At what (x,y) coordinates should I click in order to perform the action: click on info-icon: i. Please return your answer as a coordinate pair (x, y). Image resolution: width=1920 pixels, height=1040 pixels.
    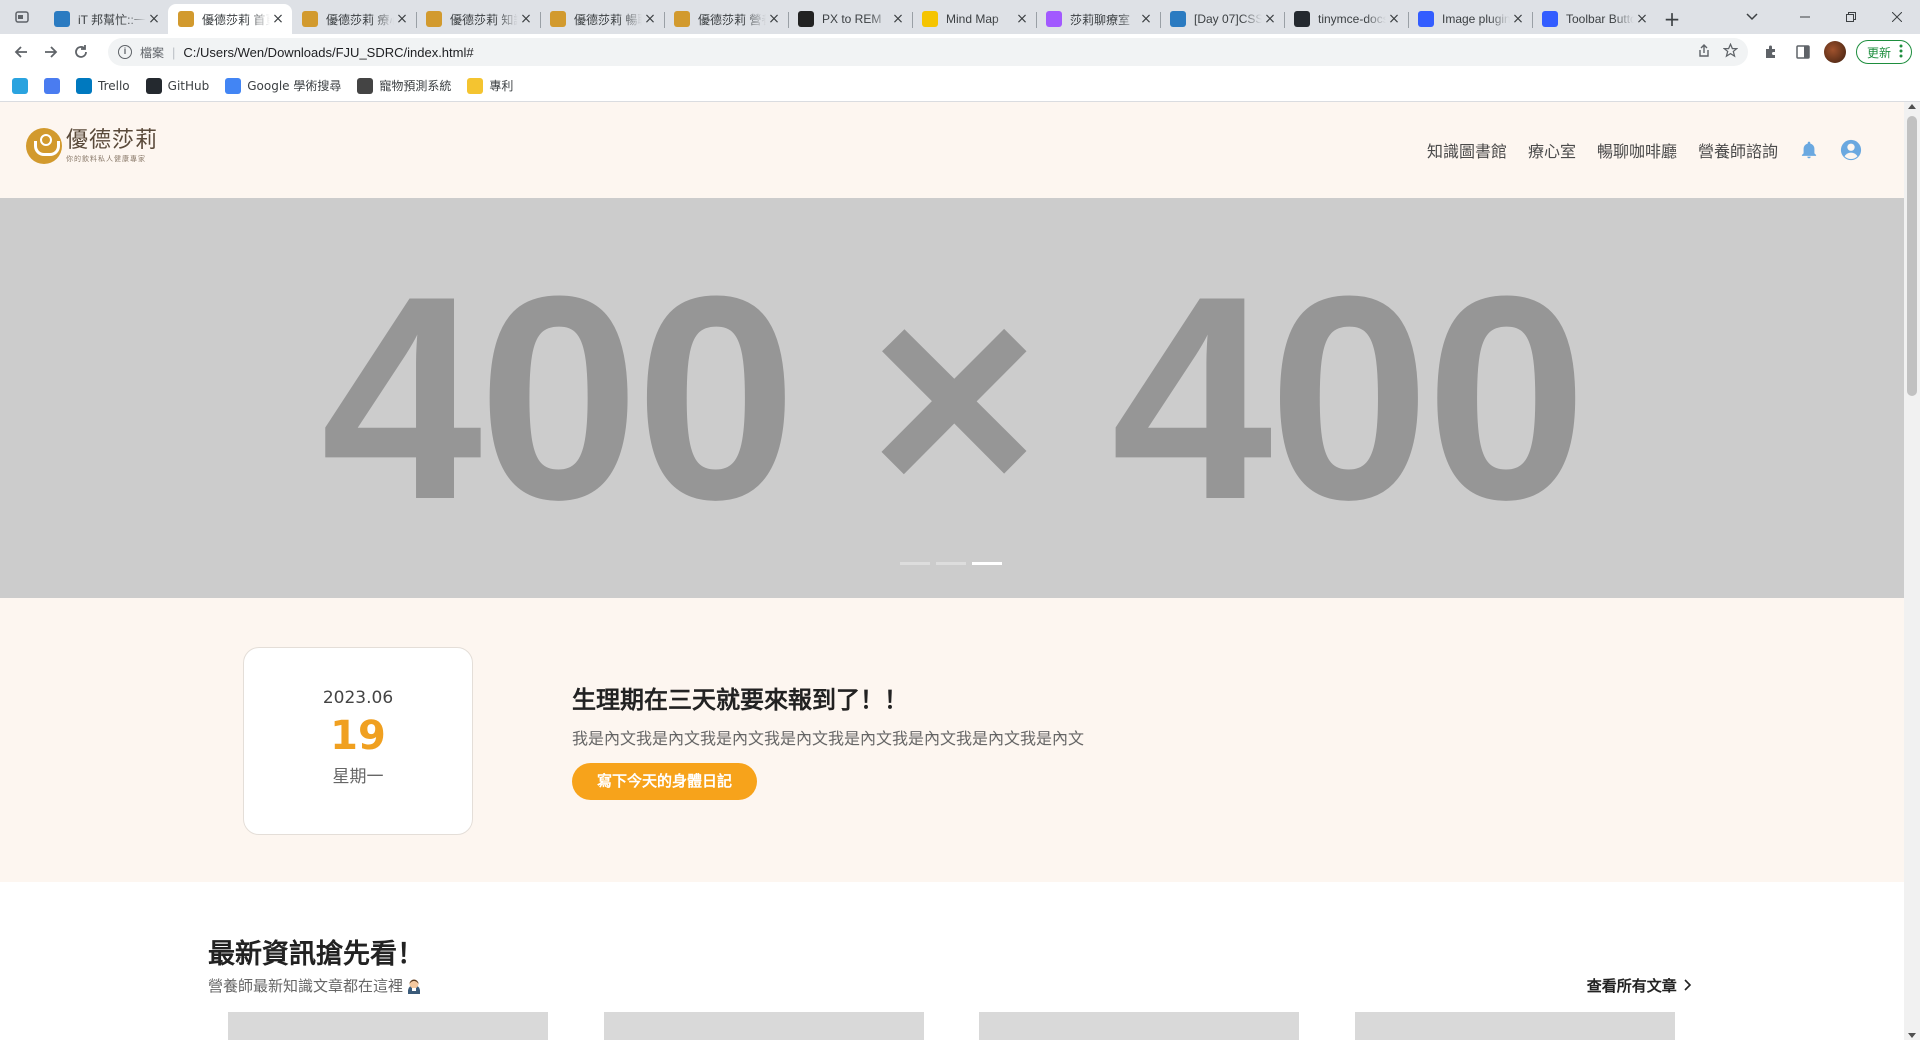
    Looking at the image, I should click on (125, 52).